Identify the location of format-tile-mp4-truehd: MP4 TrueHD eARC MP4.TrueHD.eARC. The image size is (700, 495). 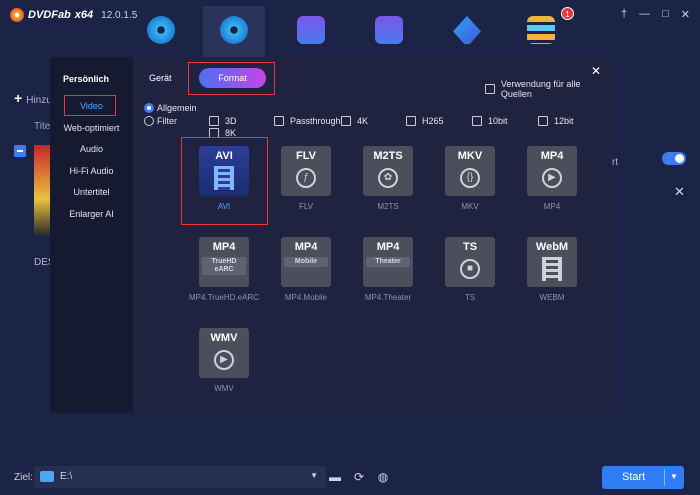
(224, 269).